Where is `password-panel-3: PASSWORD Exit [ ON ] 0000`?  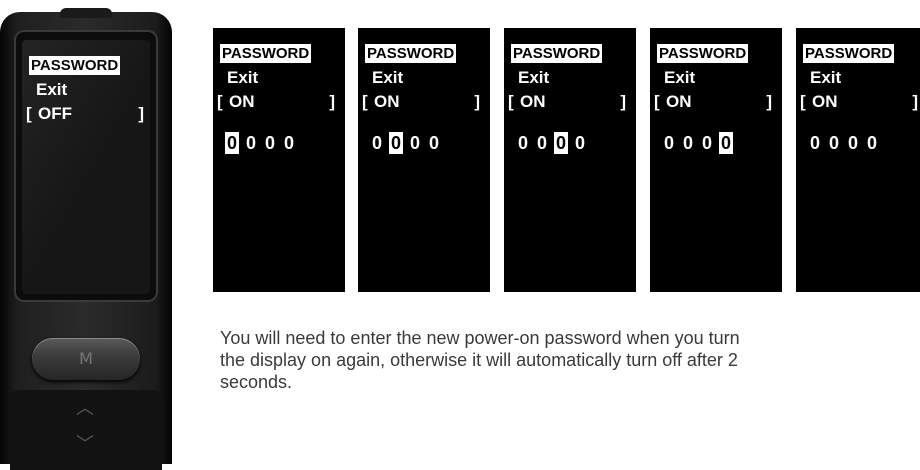 password-panel-3: PASSWORD Exit [ ON ] 0000 is located at coordinates (570, 160).